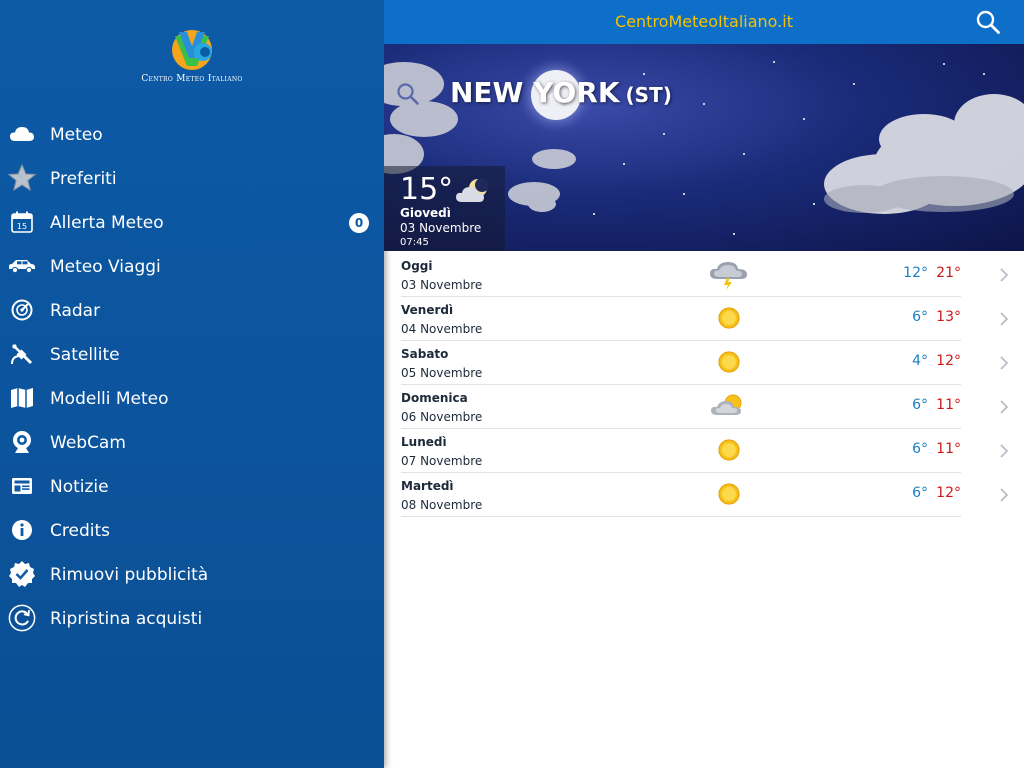 This screenshot has height=768, width=1024. I want to click on forecast-row: Domenica 06 Novembre 6° 11°, so click(705, 407).